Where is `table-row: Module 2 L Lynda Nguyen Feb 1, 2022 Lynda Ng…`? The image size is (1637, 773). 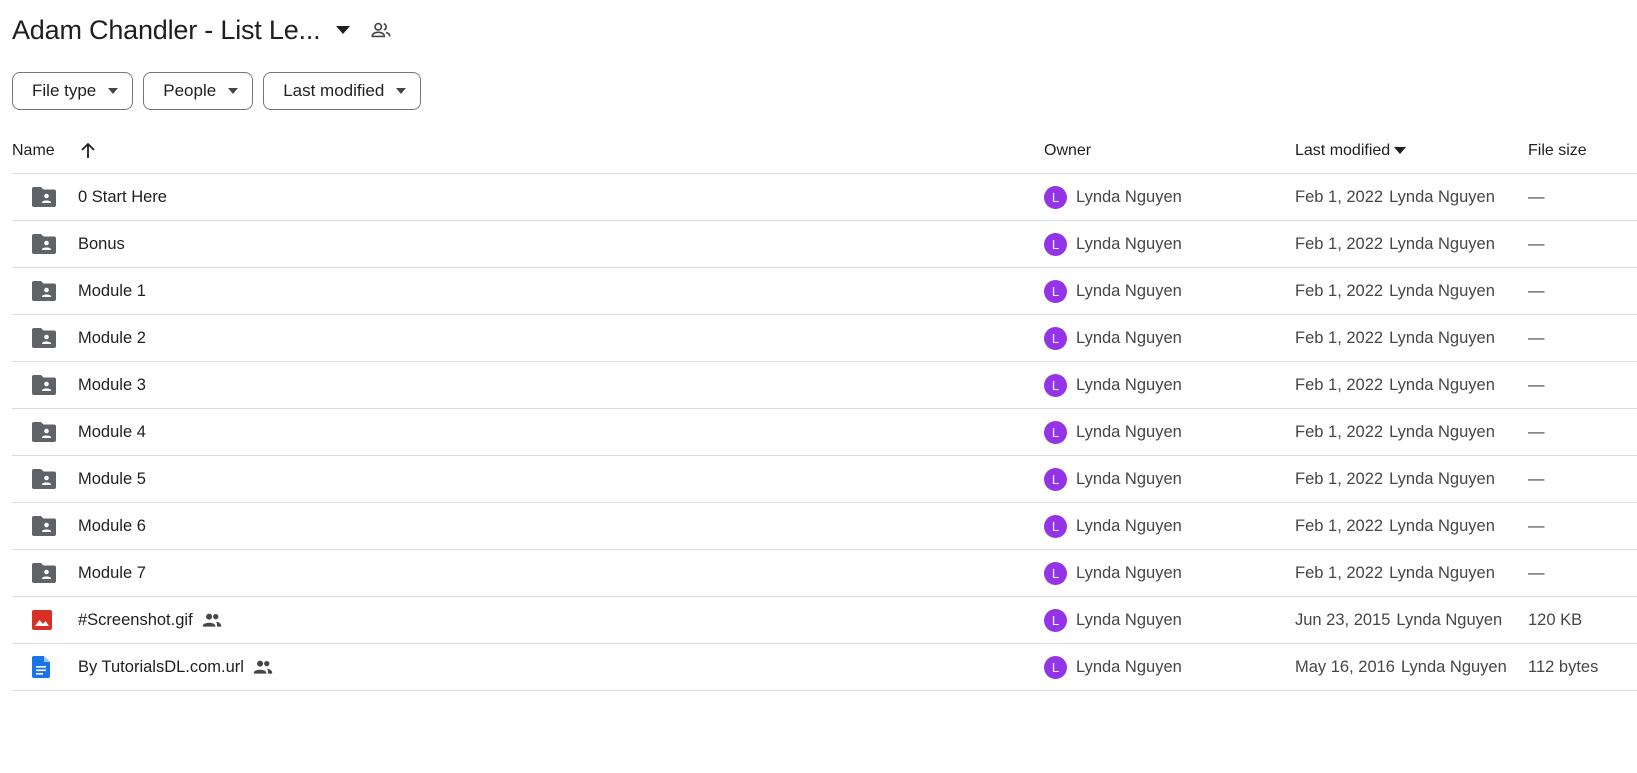 table-row: Module 2 L Lynda Nguyen Feb 1, 2022 Lynda Ng… is located at coordinates (824, 338).